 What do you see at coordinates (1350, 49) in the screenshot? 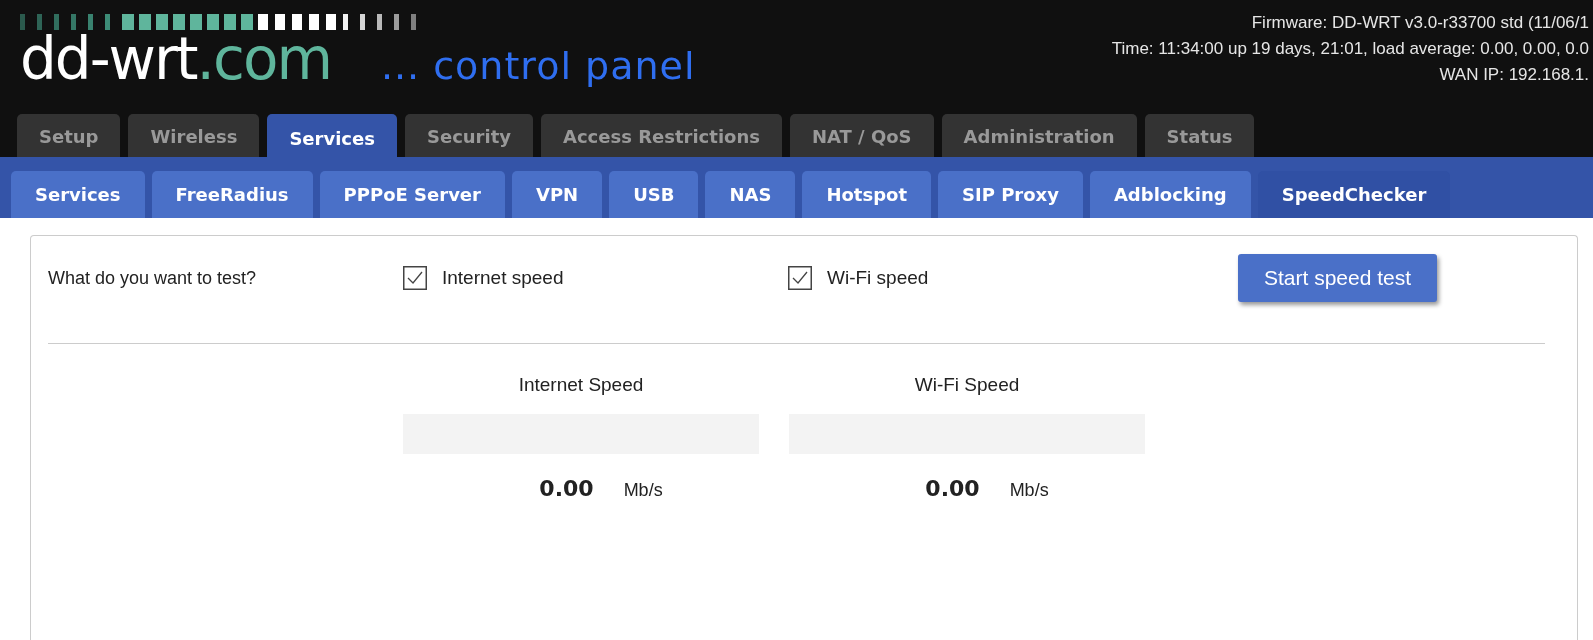
I see `system-info-line: Time: 11:34:00 up 19 days, 21:01, load average: 0.00, 0.00, 0.0` at bounding box center [1350, 49].